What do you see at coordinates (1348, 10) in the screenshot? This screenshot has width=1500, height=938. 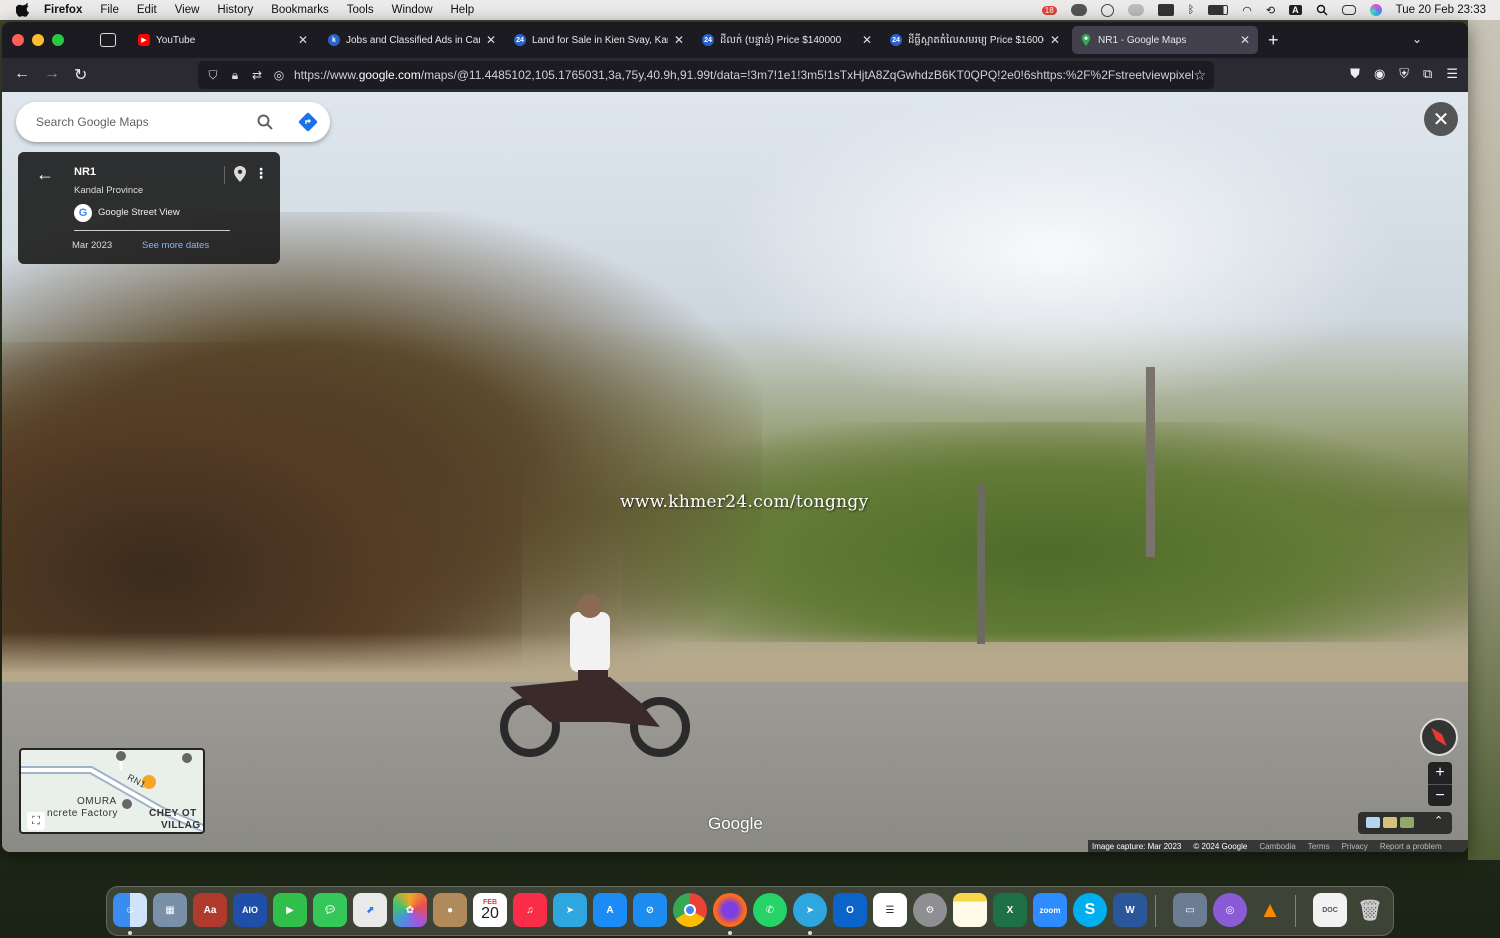 I see `control-center-icon` at bounding box center [1348, 10].